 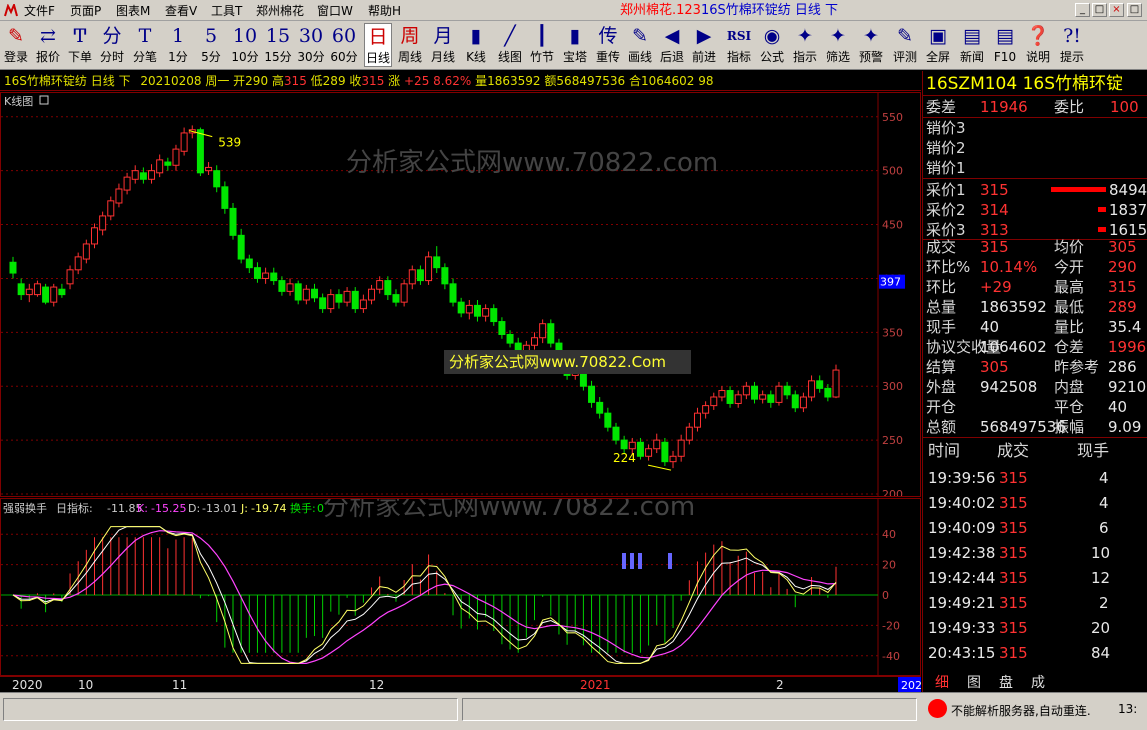 What do you see at coordinates (168, 508) in the screenshot?
I see `k-value: -15.25` at bounding box center [168, 508].